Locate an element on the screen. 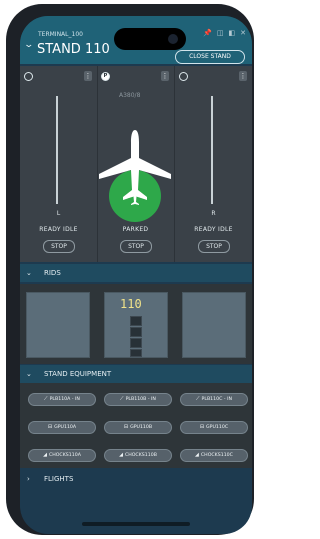  pin-icon: 📌 is located at coordinates (207, 33).